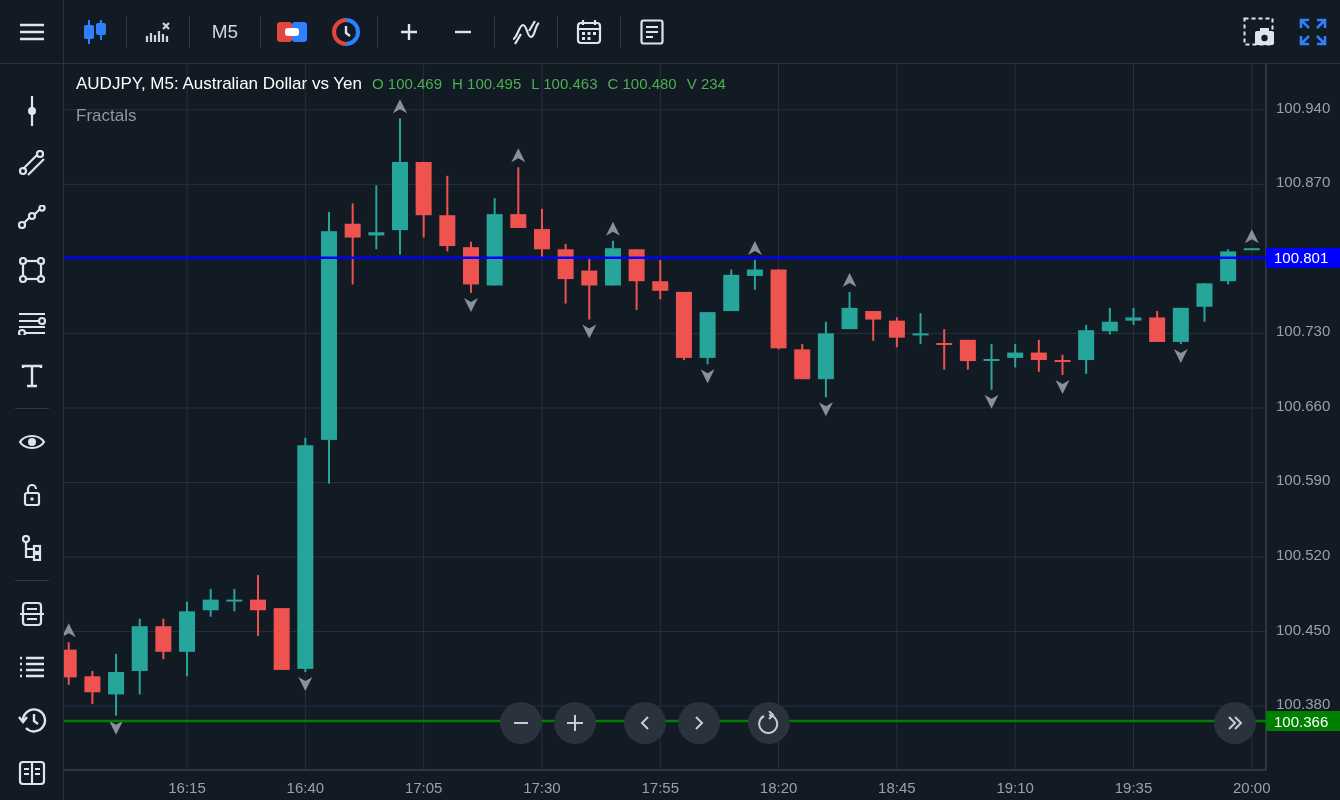 The height and width of the screenshot is (800, 1340). Describe the element at coordinates (1303, 107) in the screenshot. I see `price-label: 100.940` at that location.